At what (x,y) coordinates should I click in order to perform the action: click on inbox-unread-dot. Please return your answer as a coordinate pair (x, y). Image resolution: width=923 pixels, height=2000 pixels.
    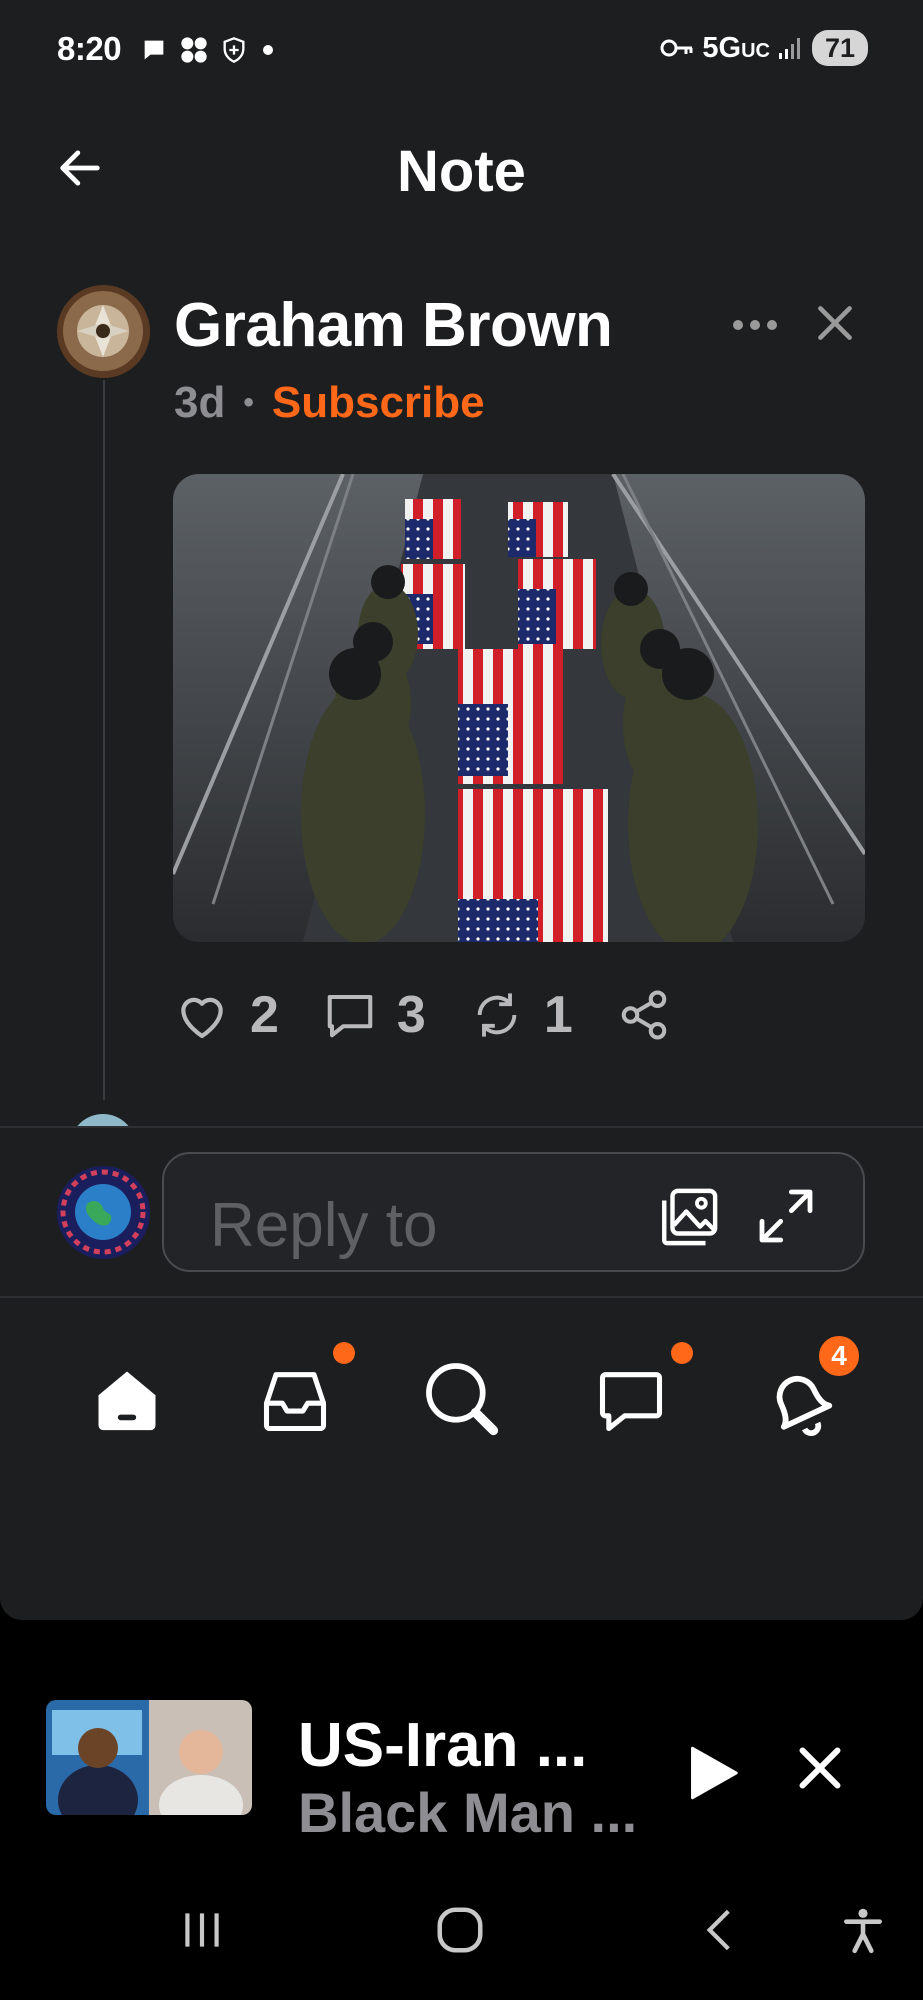
    Looking at the image, I should click on (344, 1353).